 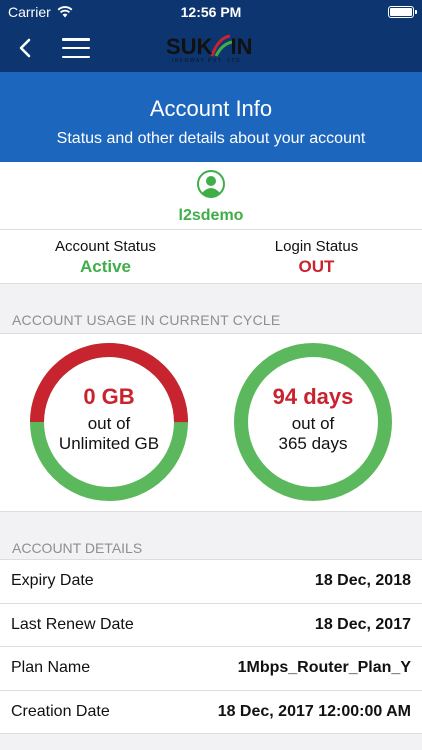 I want to click on days-usage-gauge: 94 days out of 365 days, so click(x=313, y=422).